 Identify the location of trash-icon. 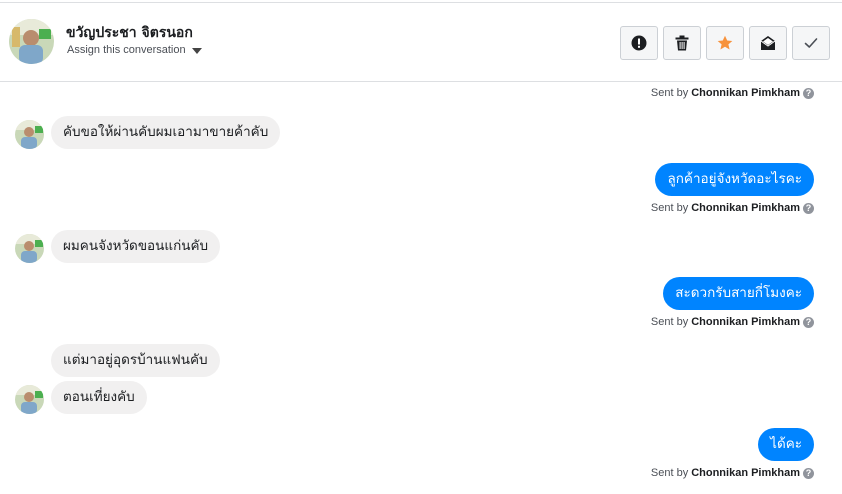
(682, 43).